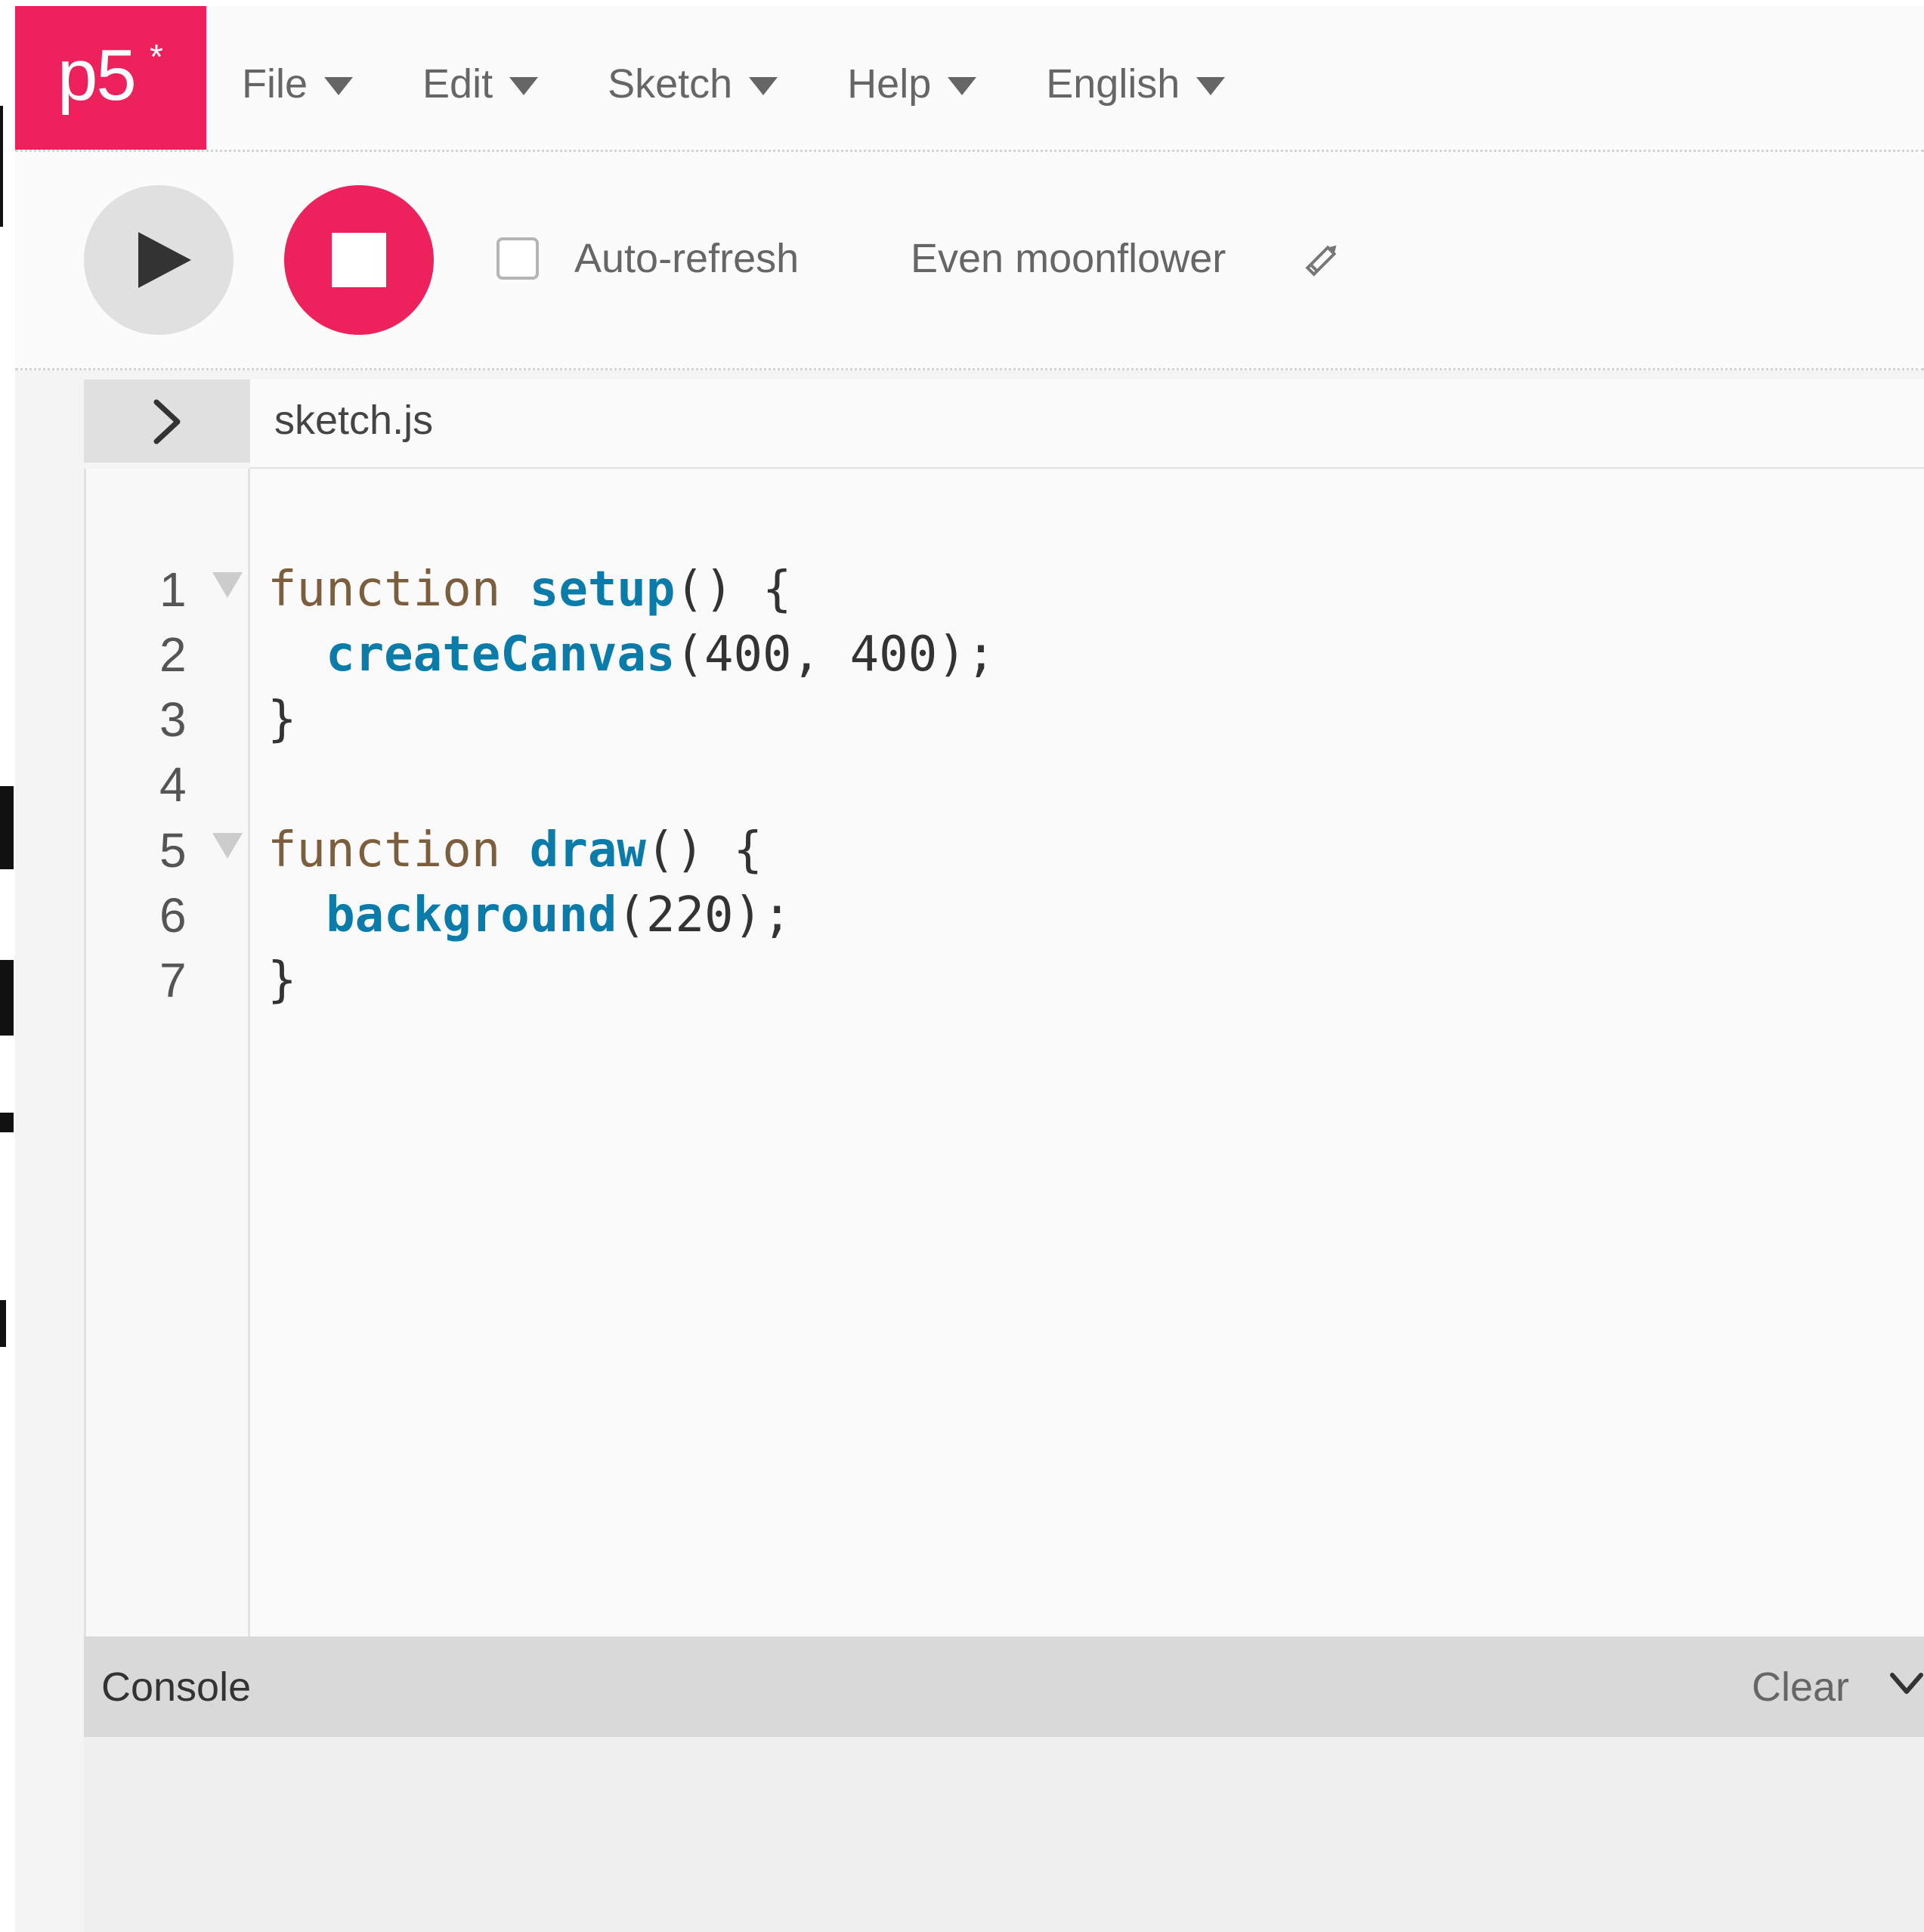 The image size is (1924, 1932). Describe the element at coordinates (1004, 850) in the screenshot. I see `code-line: 5 function draw() {` at that location.